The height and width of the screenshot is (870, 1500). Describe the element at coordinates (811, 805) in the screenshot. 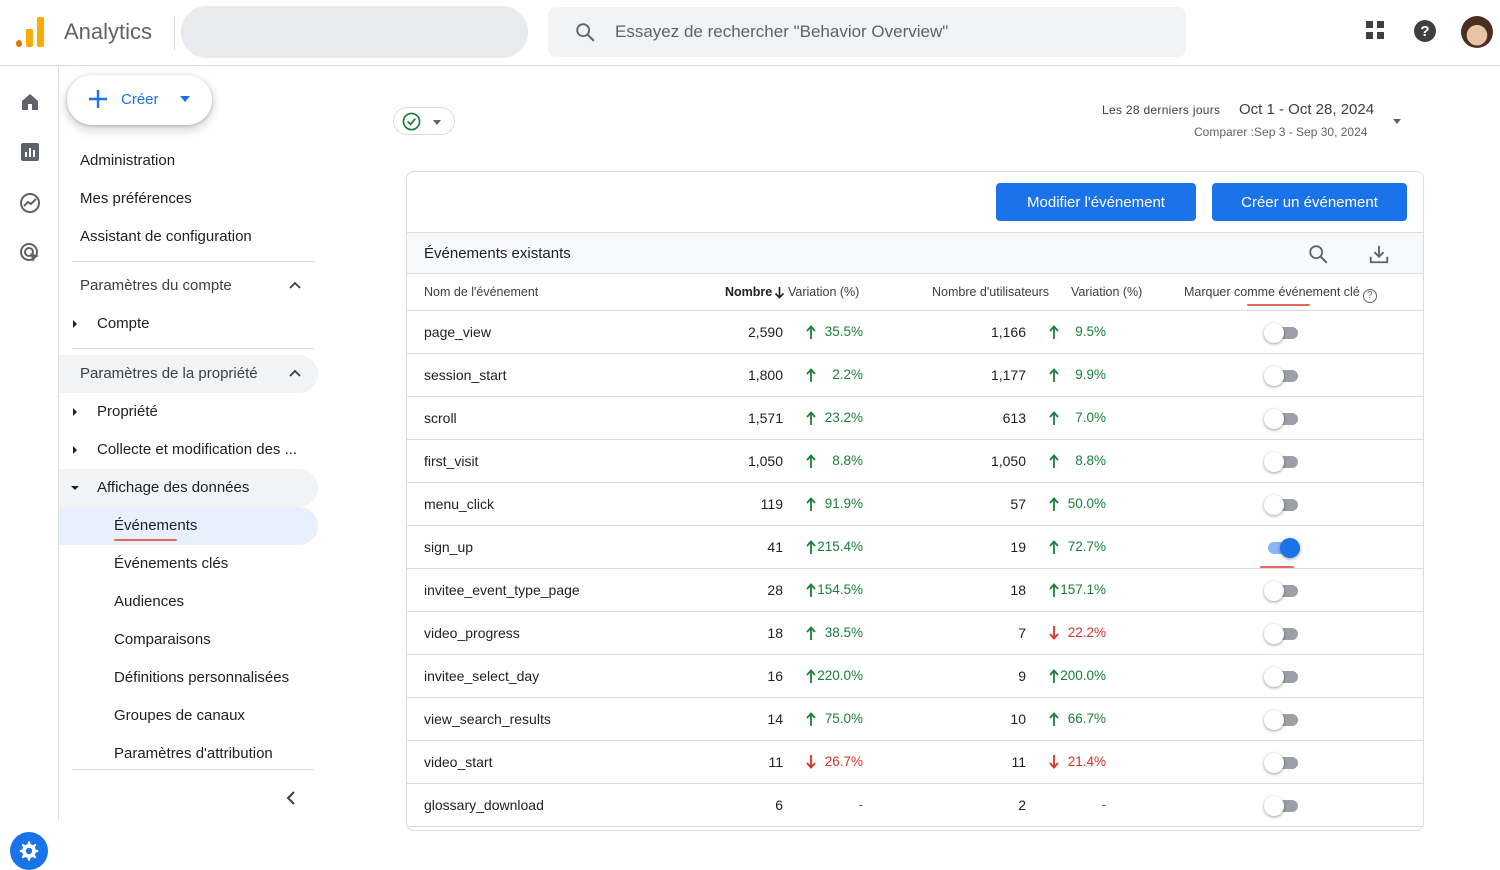

I see `no-change-icon` at that location.